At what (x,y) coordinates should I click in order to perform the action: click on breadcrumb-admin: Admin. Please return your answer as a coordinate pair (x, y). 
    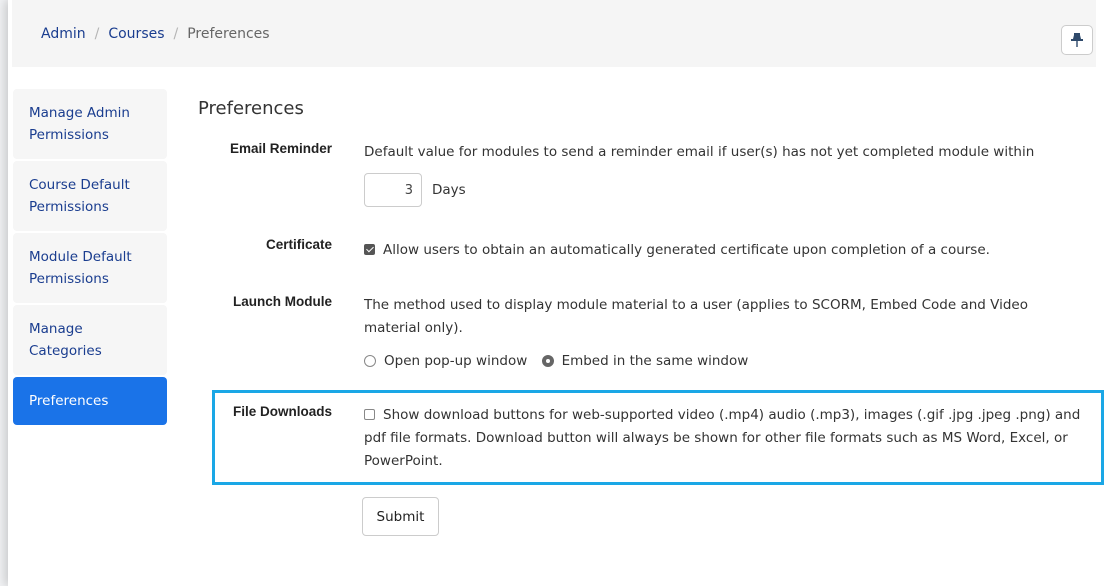
    Looking at the image, I should click on (63, 34).